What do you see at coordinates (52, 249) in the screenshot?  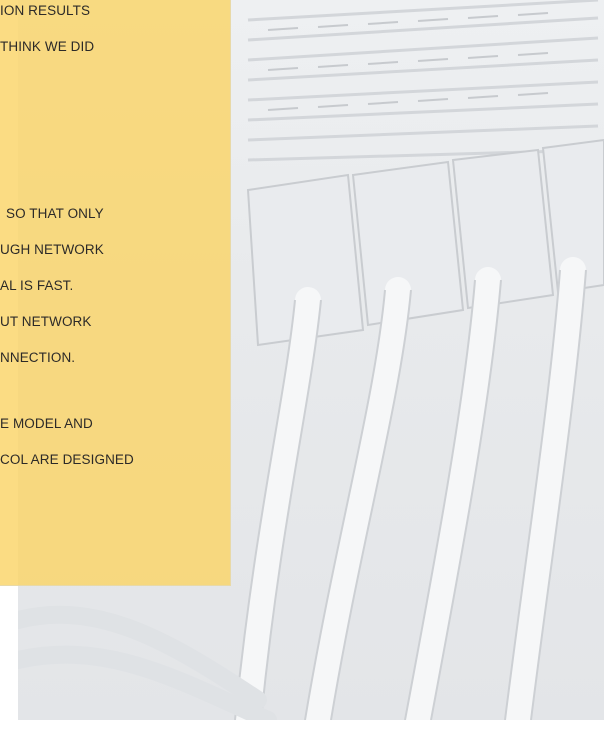 I see `text-line-4: UGH NETWORK` at bounding box center [52, 249].